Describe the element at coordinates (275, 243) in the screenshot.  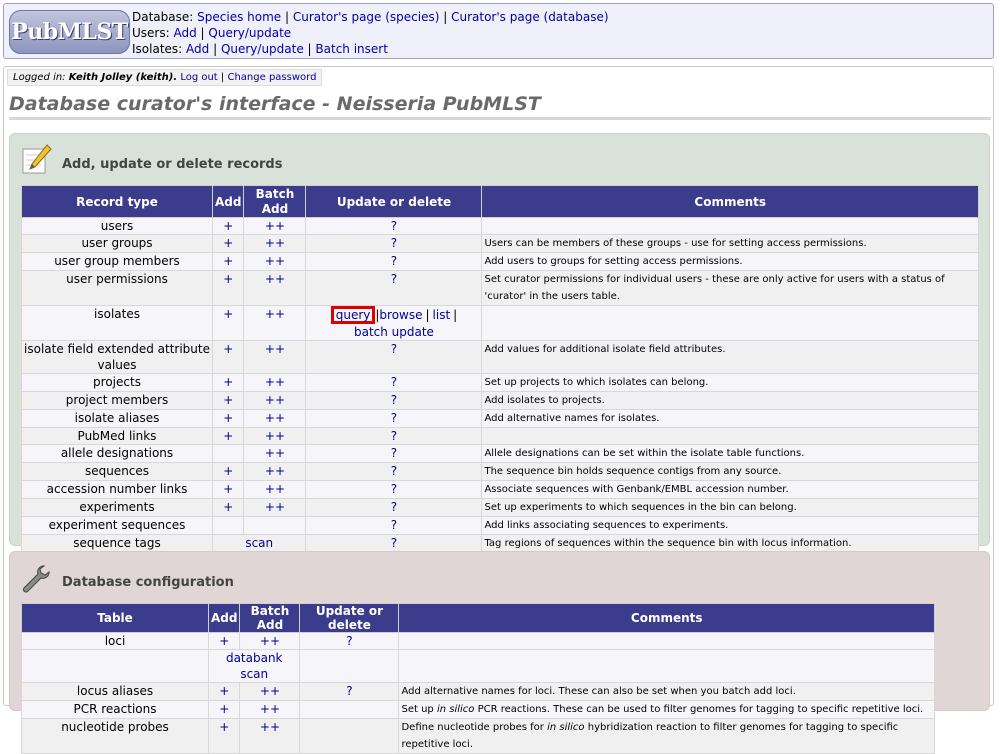
I see `batch-add-user-groups-link: ++` at that location.